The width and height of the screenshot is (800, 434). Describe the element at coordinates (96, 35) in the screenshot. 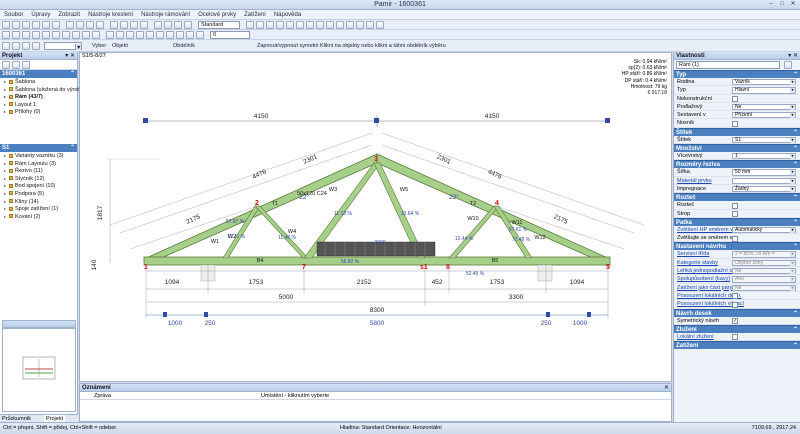

I see `draw-tool-10-icon` at that location.